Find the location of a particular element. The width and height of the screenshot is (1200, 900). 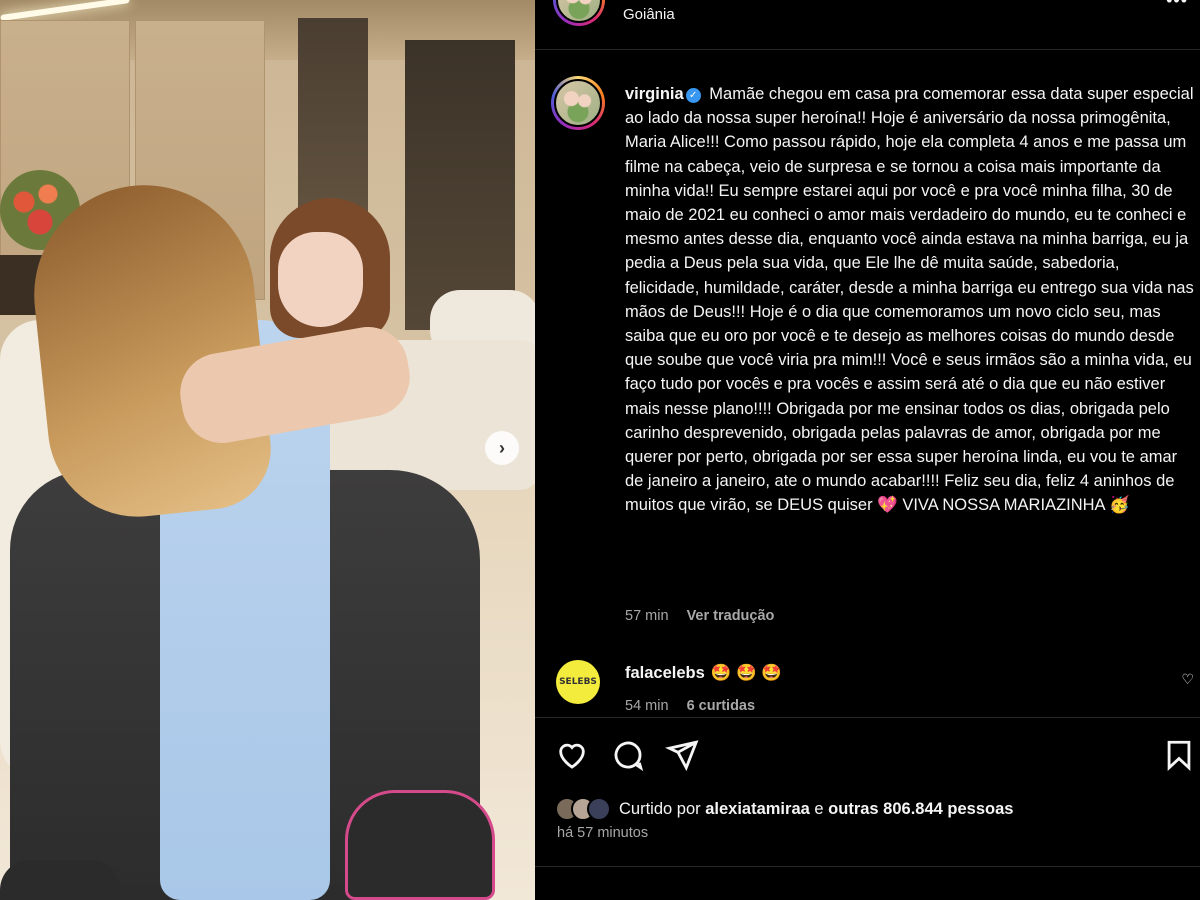

post-timestamp: há 57 minutos is located at coordinates (602, 833).